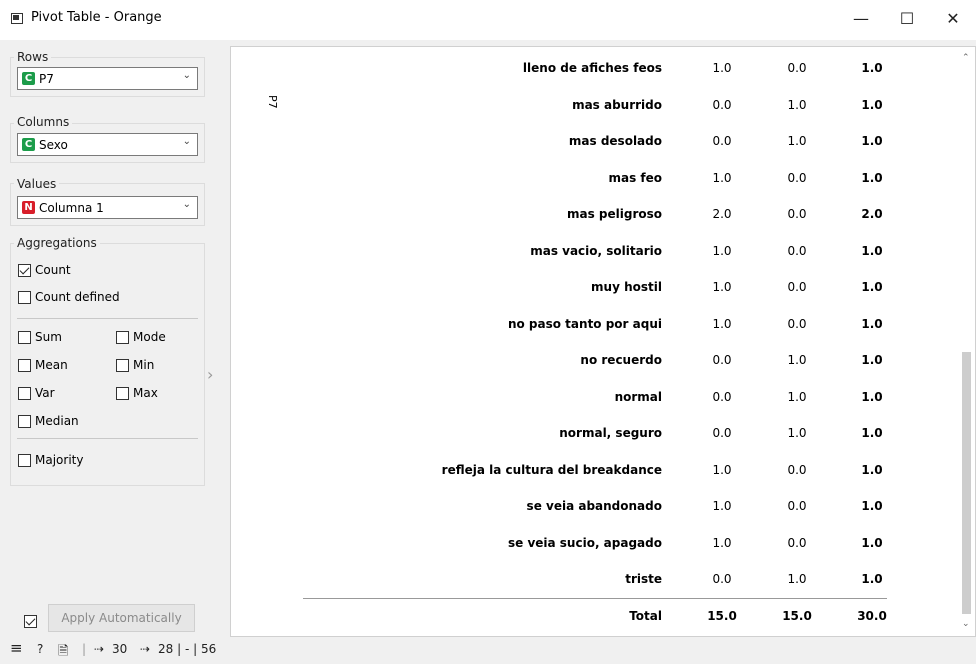 Image resolution: width=976 pixels, height=664 pixels. What do you see at coordinates (722, 214) in the screenshot?
I see `col1-value: 2.0` at bounding box center [722, 214].